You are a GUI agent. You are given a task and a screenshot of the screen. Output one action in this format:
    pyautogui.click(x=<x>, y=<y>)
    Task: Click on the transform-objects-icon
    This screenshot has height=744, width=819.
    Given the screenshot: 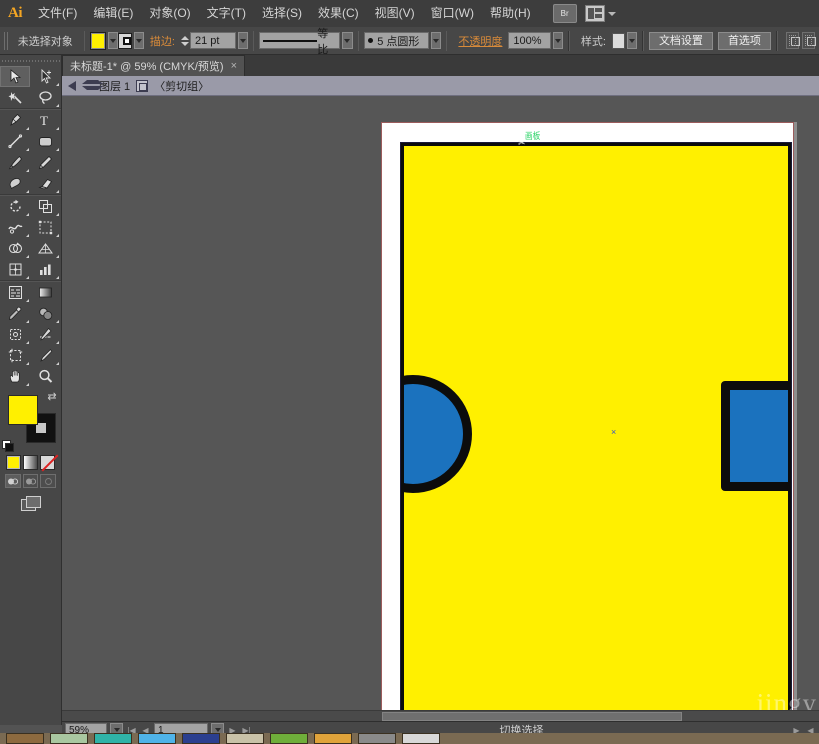 What is the action you would take?
    pyautogui.click(x=808, y=40)
    